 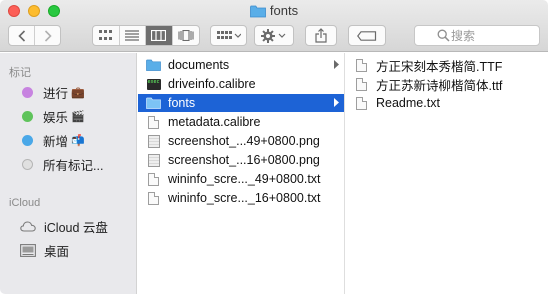 I want to click on item-name: metadata.calibre, so click(x=214, y=122).